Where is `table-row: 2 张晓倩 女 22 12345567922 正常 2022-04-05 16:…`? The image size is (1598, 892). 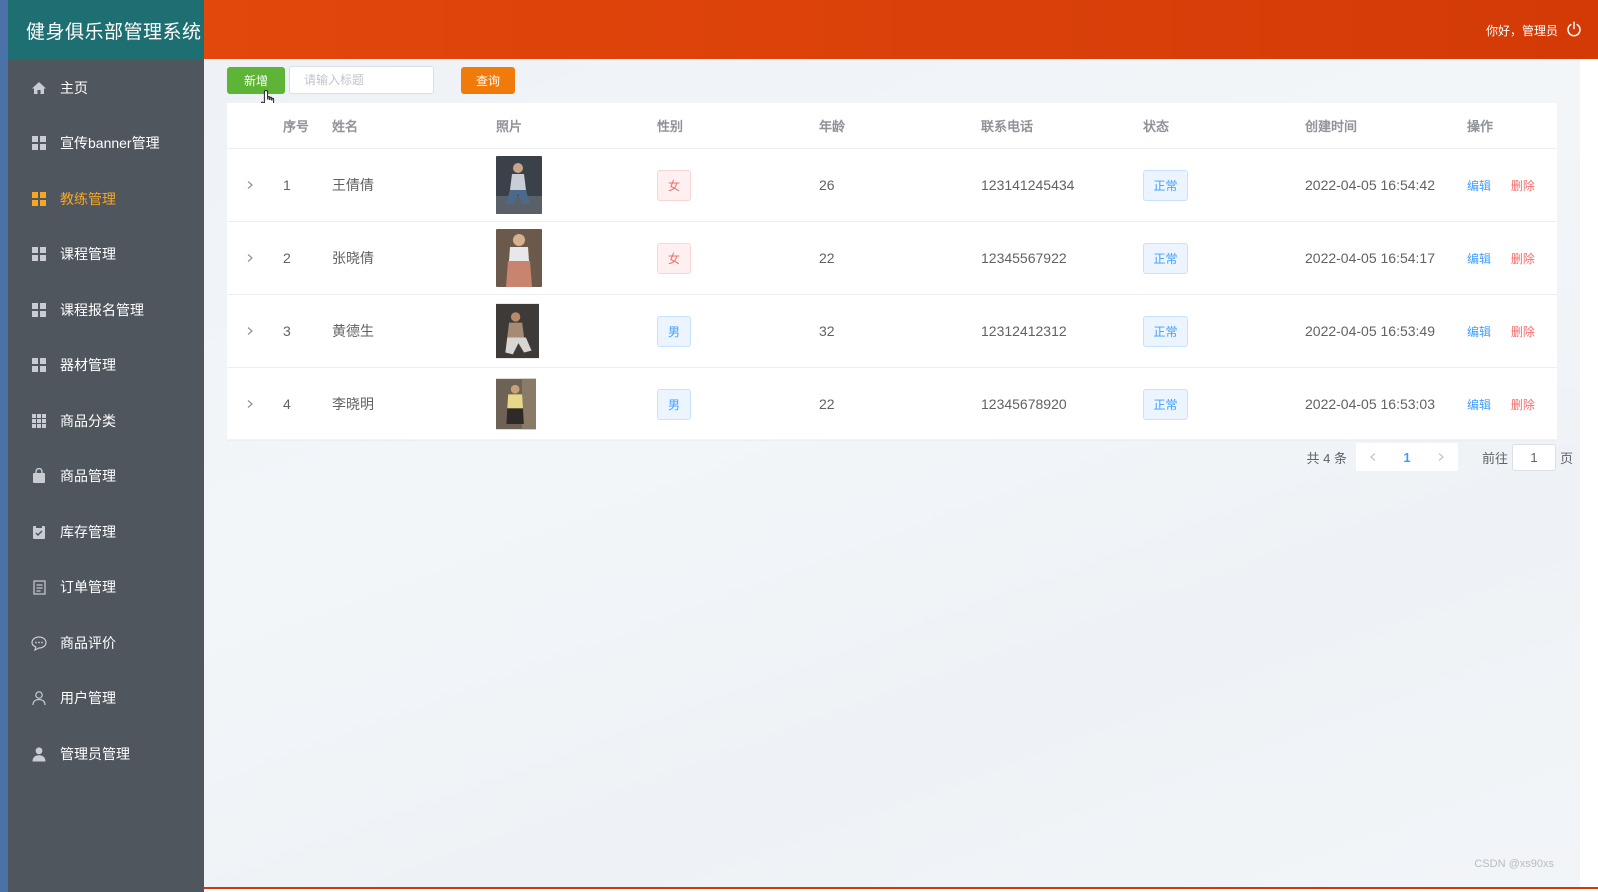 table-row: 2 张晓倩 女 22 12345567922 正常 2022-04-05 16:… is located at coordinates (892, 258).